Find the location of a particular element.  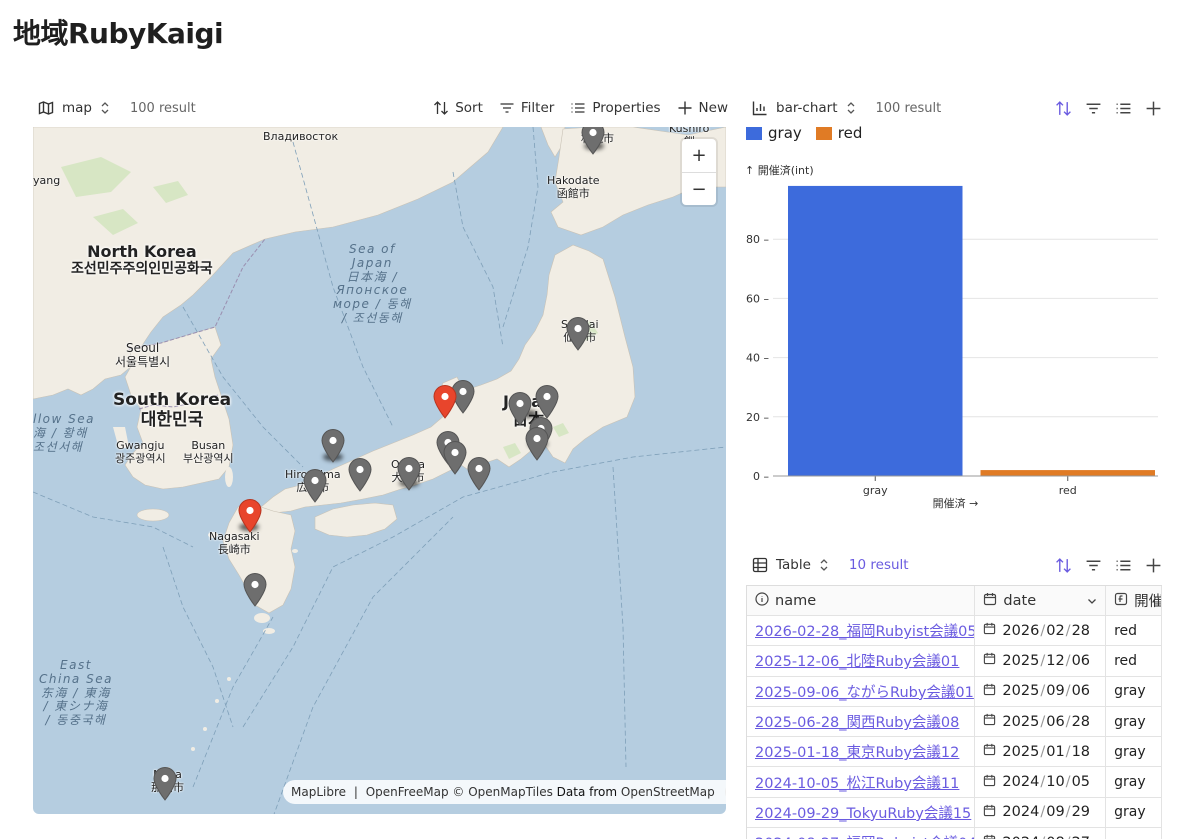

column-header-date: date is located at coordinates (1041, 600).